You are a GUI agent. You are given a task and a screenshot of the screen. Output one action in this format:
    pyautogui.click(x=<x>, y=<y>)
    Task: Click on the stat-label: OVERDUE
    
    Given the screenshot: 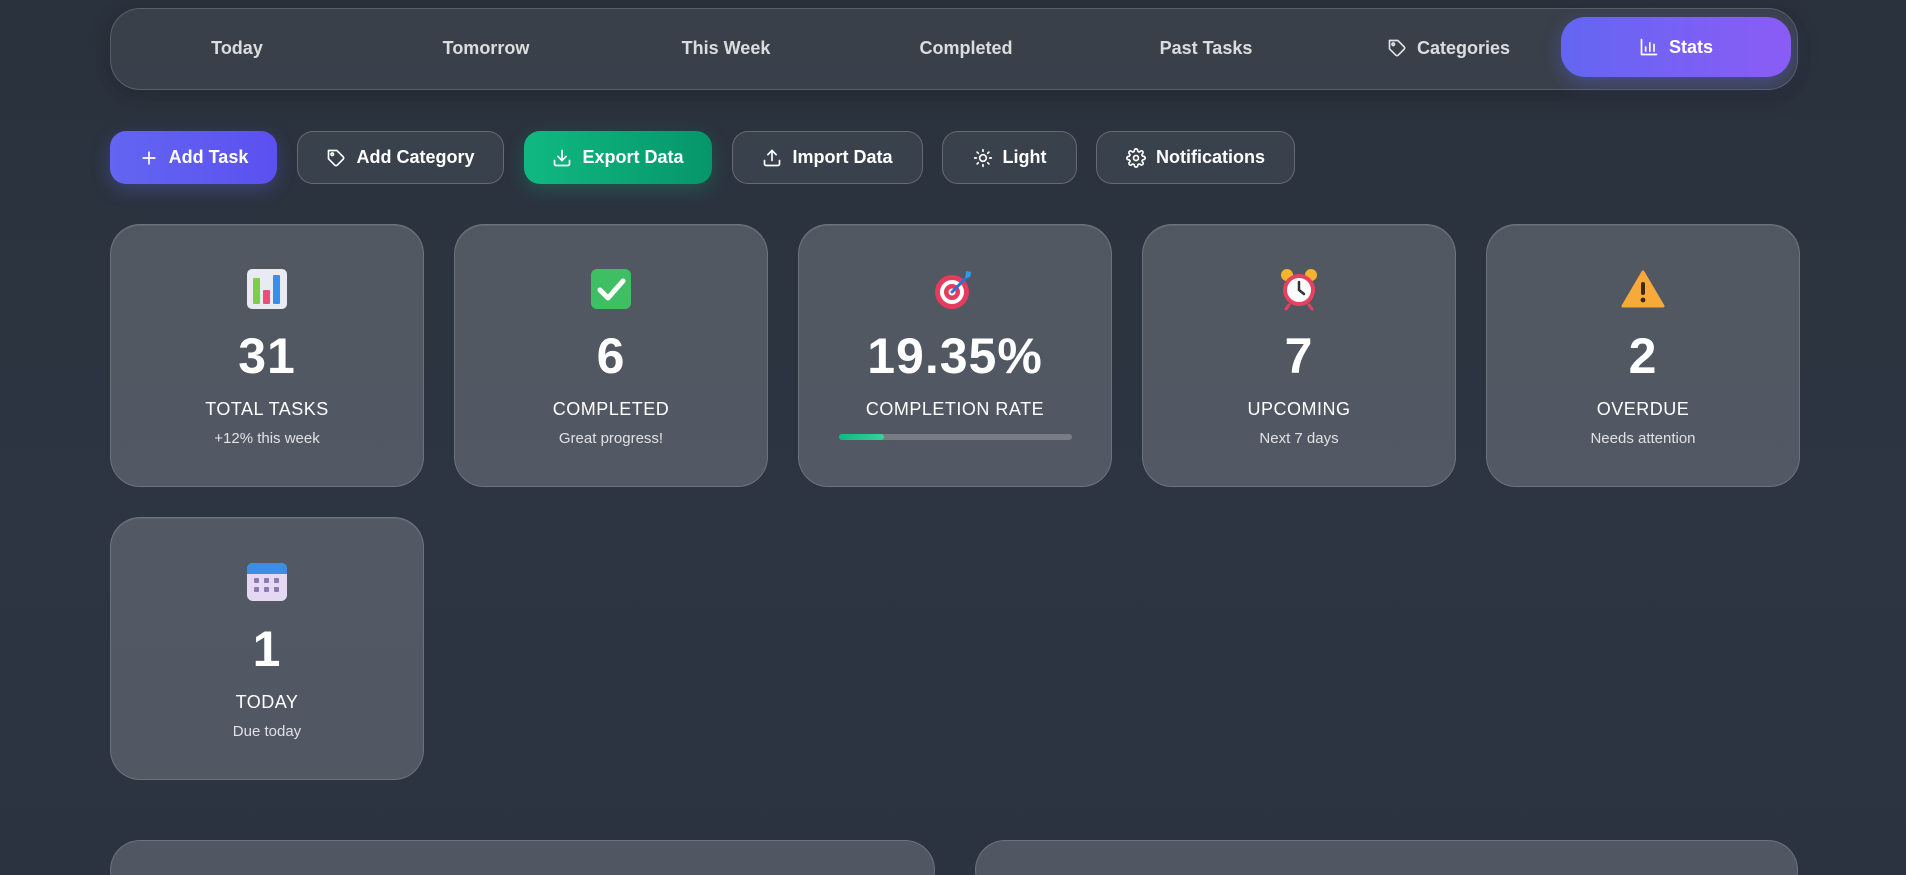 What is the action you would take?
    pyautogui.click(x=1643, y=409)
    